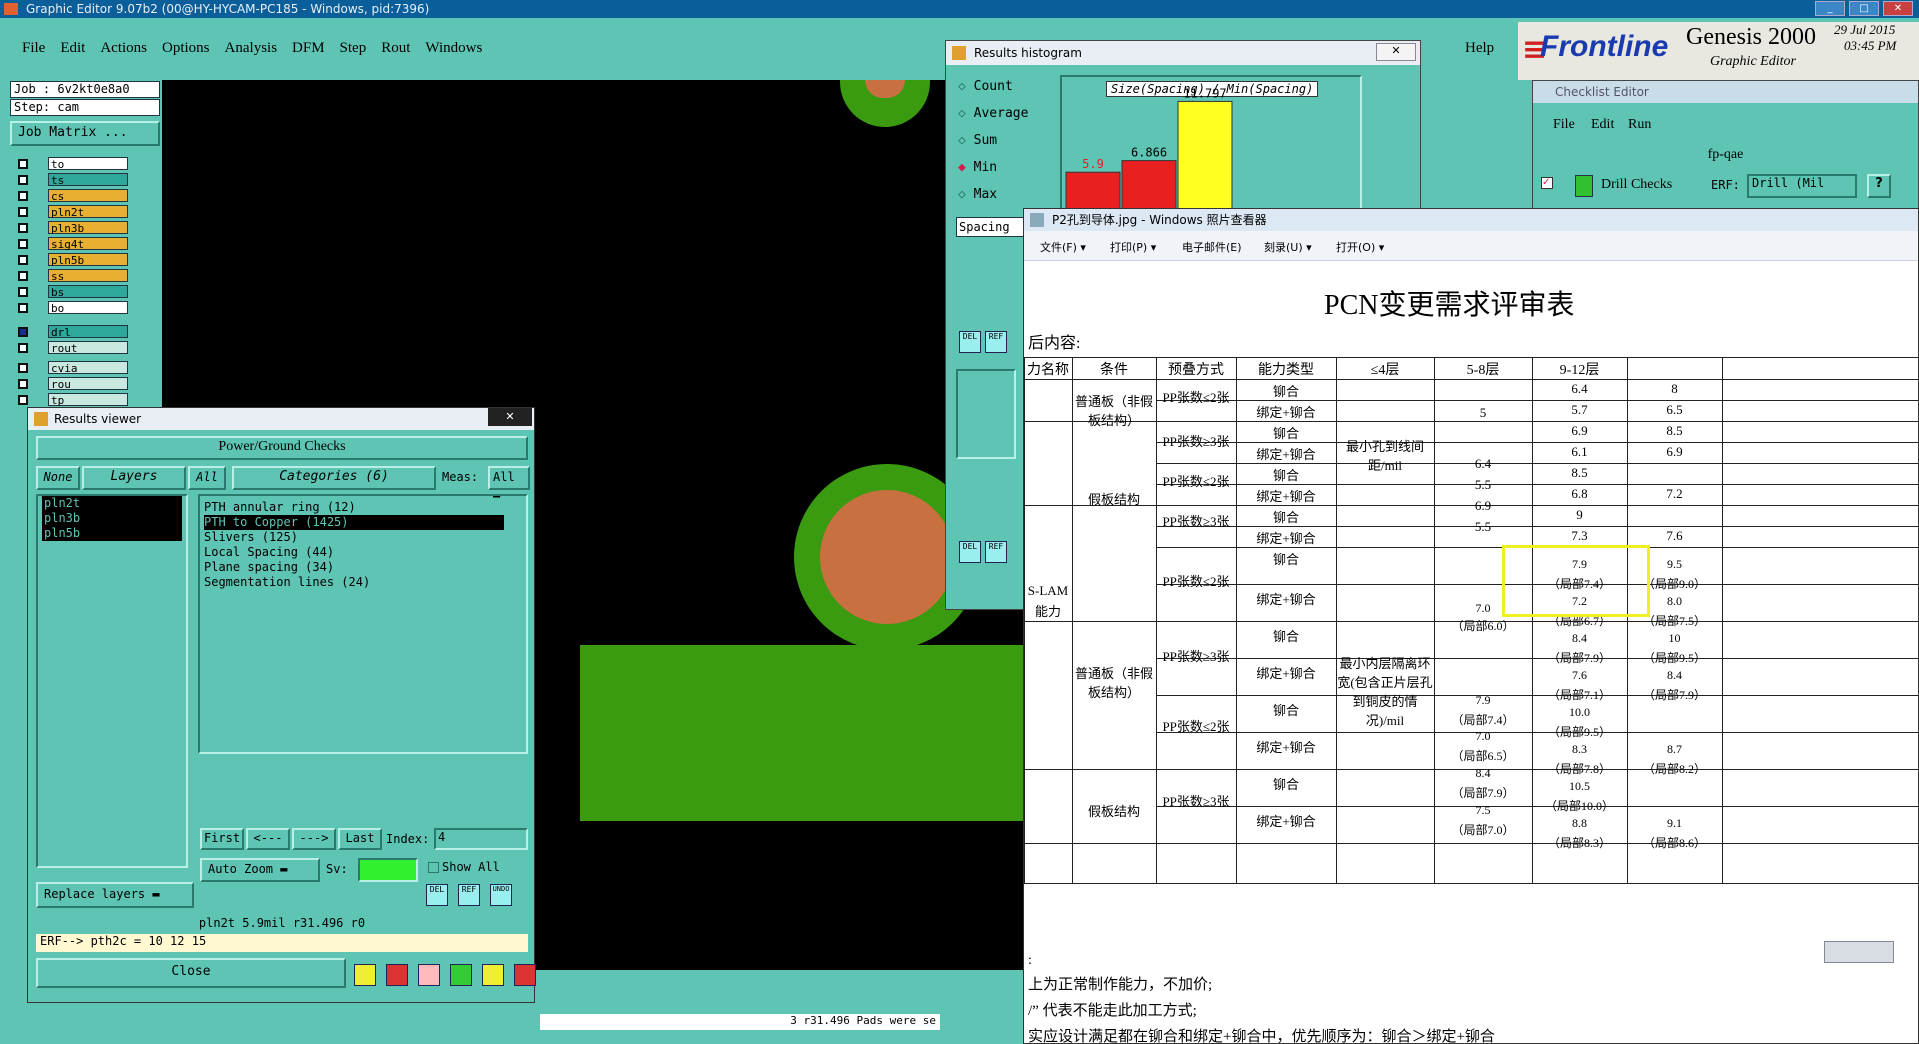 The width and height of the screenshot is (1919, 1044). I want to click on histogram-close-button: ✕, so click(1396, 52).